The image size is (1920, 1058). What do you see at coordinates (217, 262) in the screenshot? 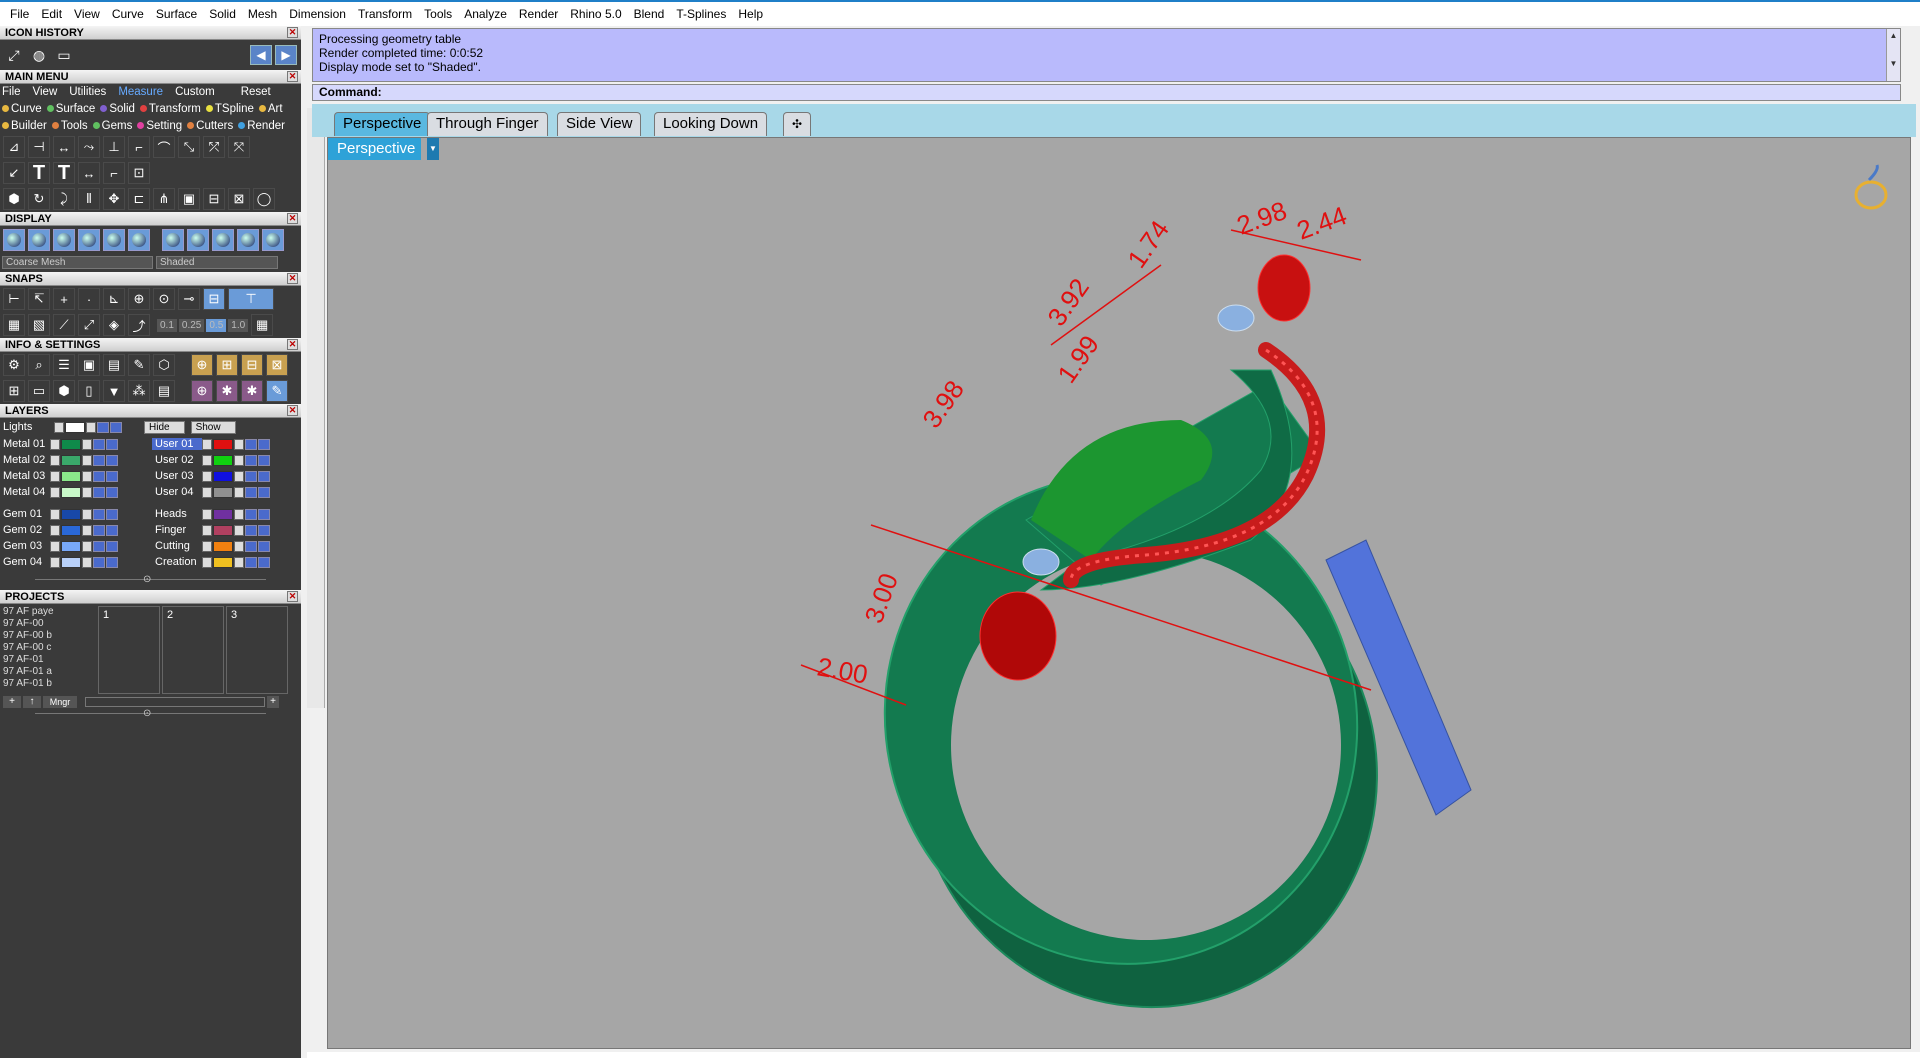
I see `display-mode-select: Shaded` at bounding box center [217, 262].